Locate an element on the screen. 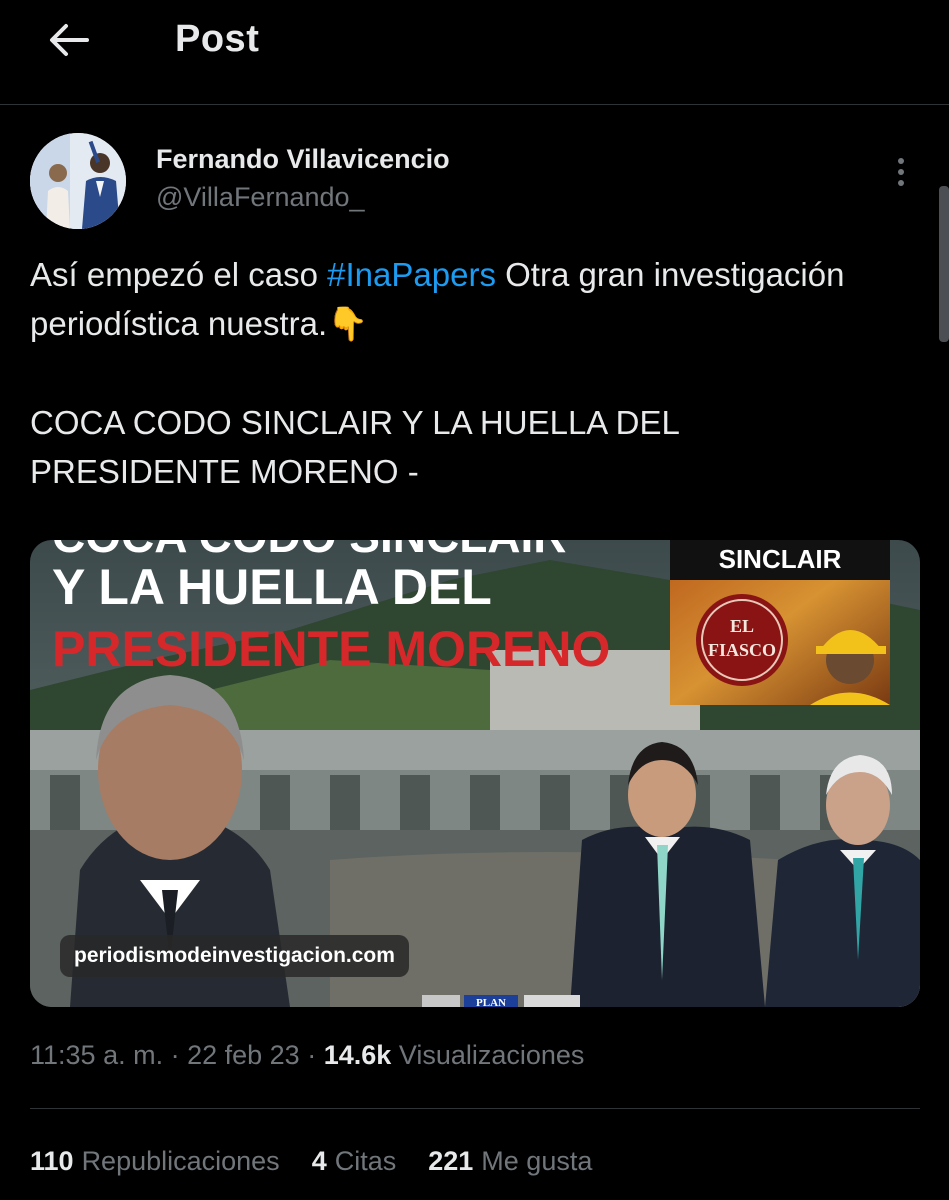 The width and height of the screenshot is (949, 1200). back-button is located at coordinates (68, 40).